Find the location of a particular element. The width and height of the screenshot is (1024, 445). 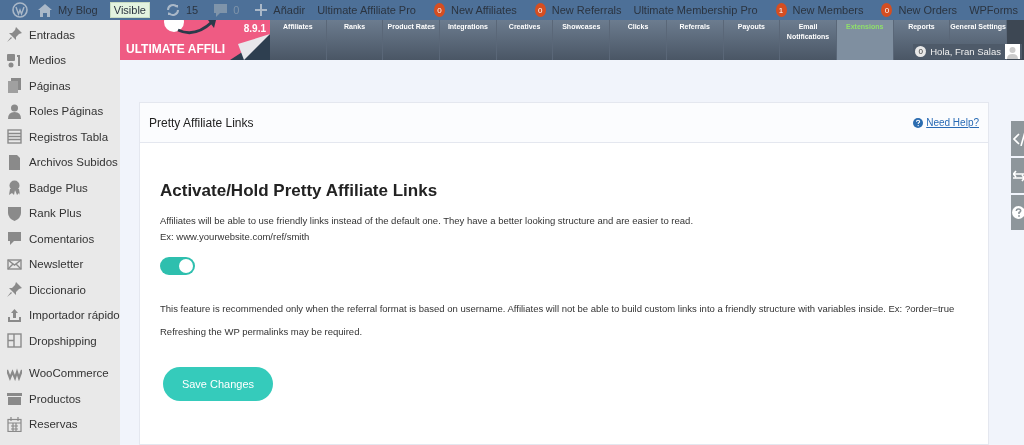

sidebar-item: Importador rápido is located at coordinates (60, 315).